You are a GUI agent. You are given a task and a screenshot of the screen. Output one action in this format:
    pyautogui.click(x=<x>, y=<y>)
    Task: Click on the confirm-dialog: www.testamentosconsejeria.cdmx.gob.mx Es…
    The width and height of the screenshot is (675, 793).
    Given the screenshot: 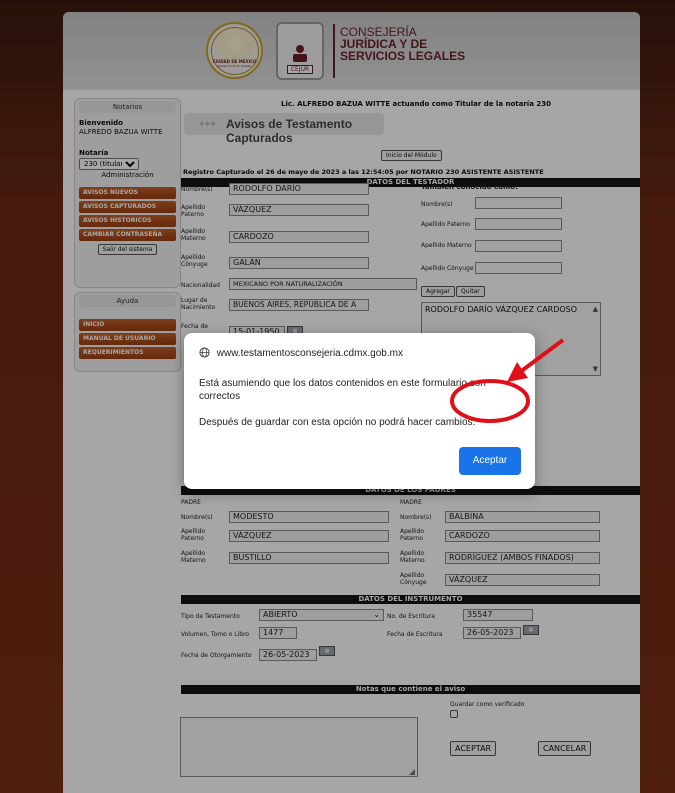 What is the action you would take?
    pyautogui.click(x=359, y=411)
    